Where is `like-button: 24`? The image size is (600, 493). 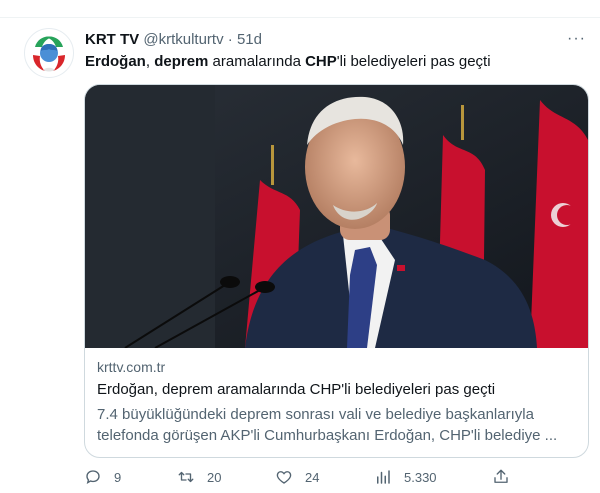 like-button: 24 is located at coordinates (297, 477).